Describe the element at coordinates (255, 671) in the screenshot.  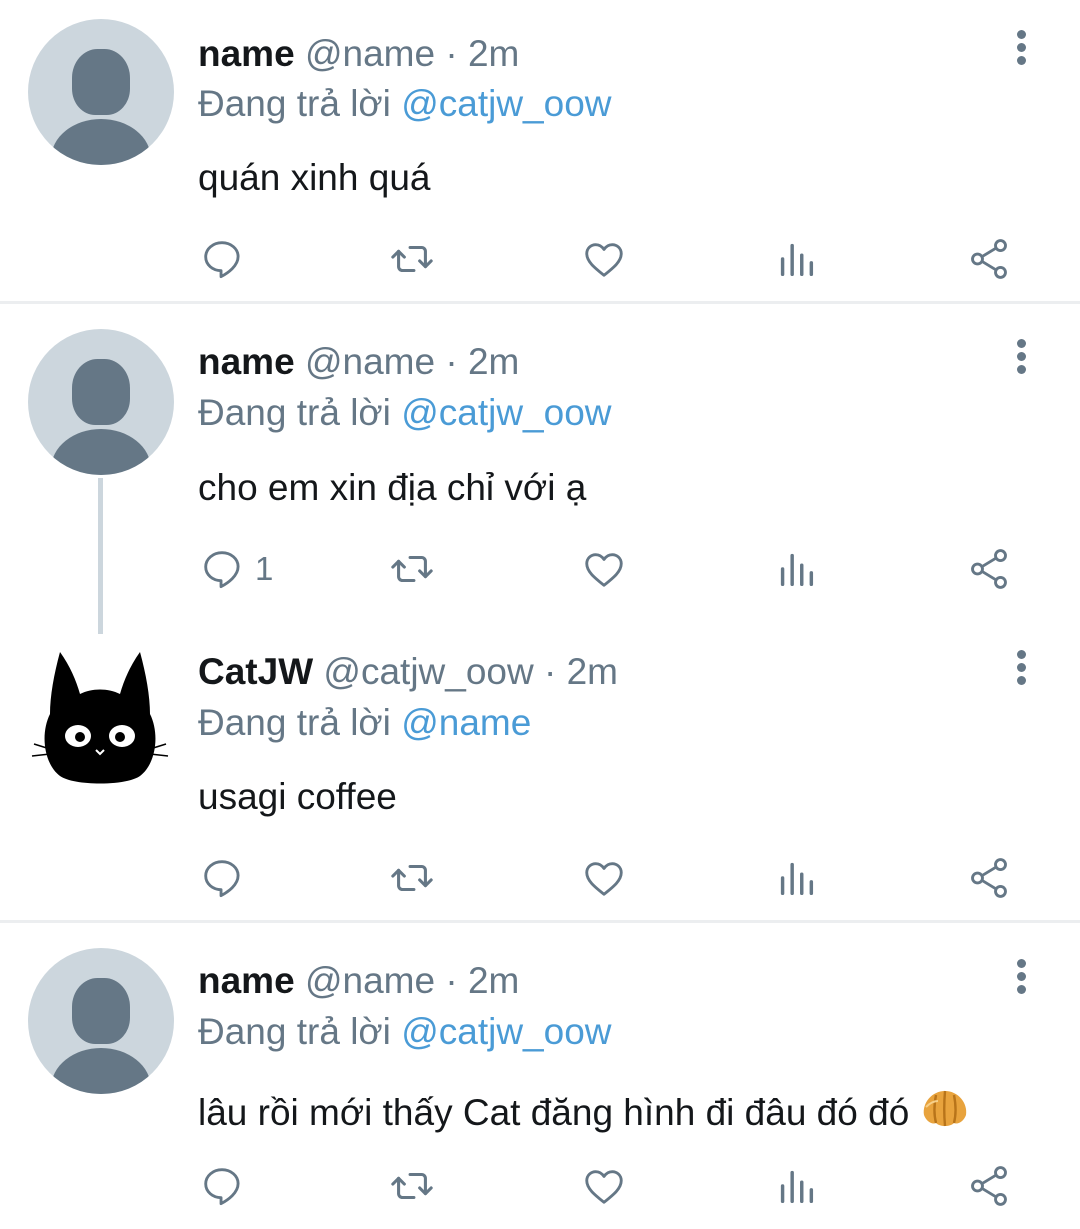
I see `author-name: CatJW` at that location.